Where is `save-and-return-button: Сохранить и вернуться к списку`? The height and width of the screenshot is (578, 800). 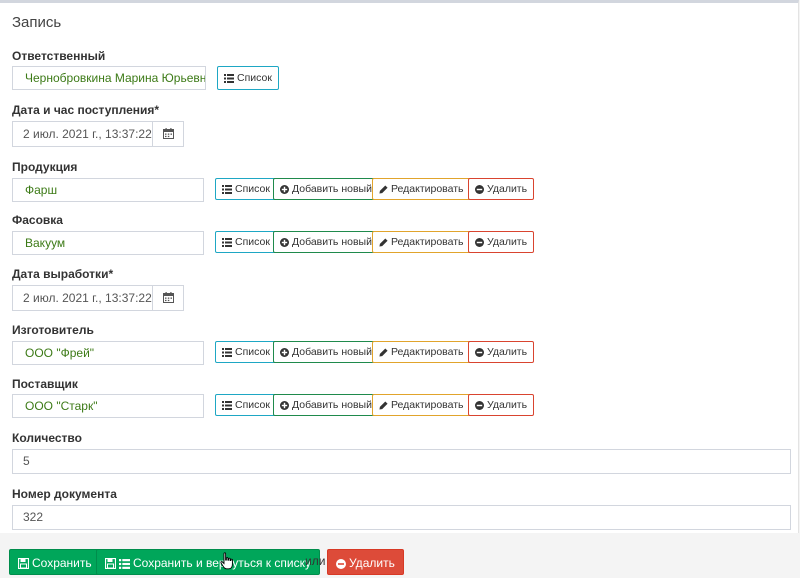 save-and-return-button: Сохранить и вернуться к списку is located at coordinates (208, 562).